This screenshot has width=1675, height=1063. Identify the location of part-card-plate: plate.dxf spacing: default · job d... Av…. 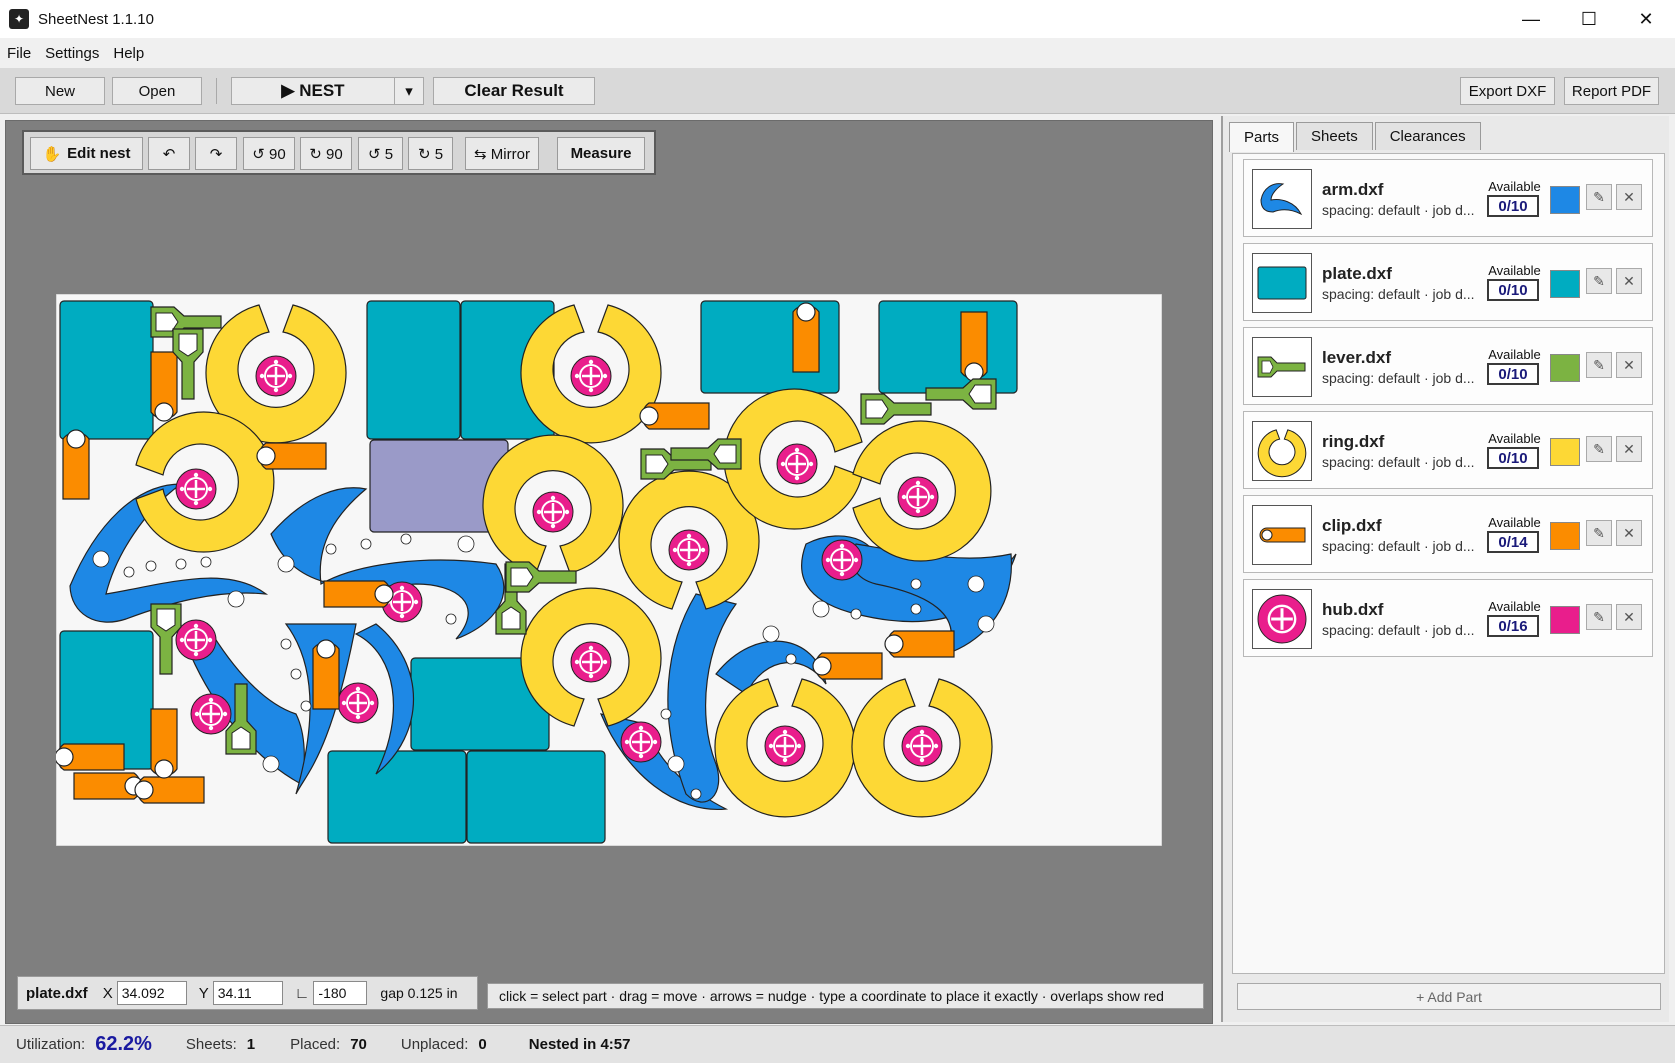
(1448, 282).